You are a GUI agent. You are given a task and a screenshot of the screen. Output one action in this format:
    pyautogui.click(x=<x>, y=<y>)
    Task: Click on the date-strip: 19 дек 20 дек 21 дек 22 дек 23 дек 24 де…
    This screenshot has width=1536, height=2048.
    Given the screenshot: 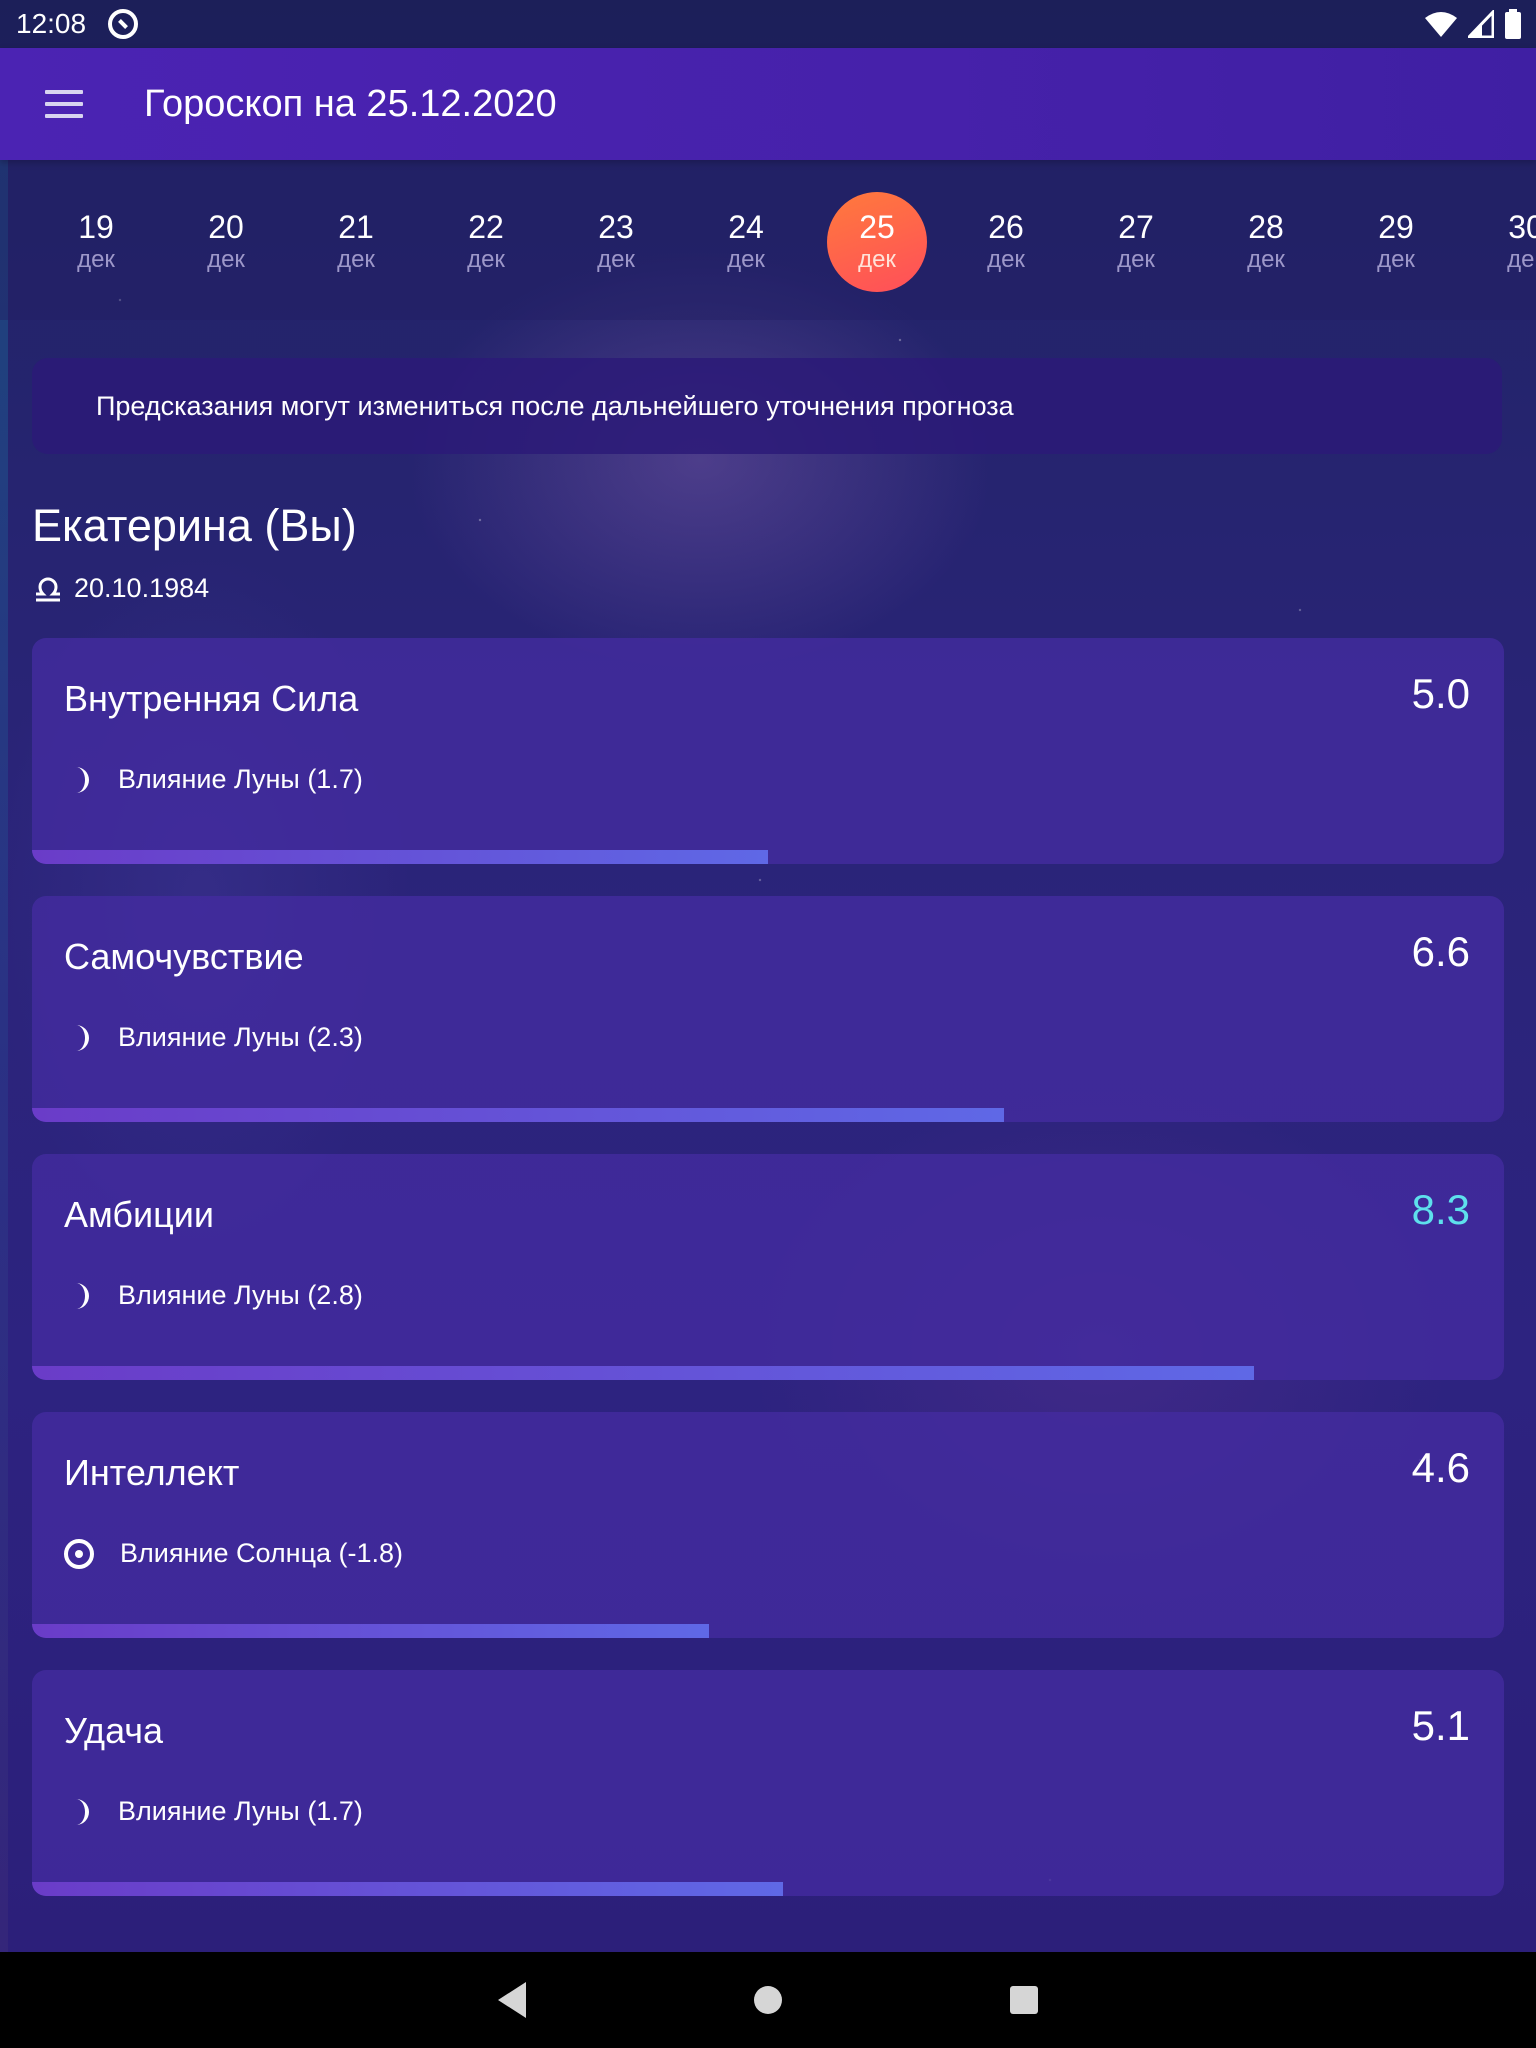 What is the action you would take?
    pyautogui.click(x=768, y=240)
    